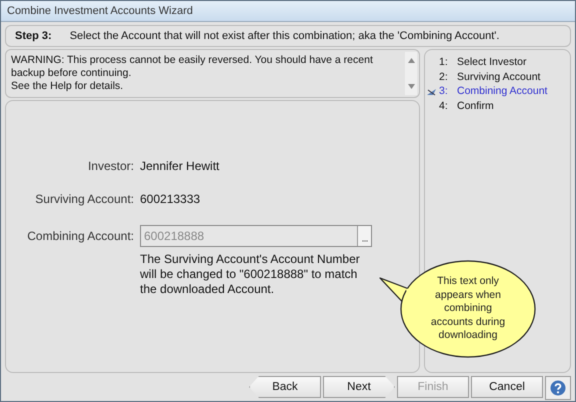 The height and width of the screenshot is (402, 576). I want to click on step-instruction: Select the Account that will not exist after this combination; aka the 'Combining Account'., so click(285, 36).